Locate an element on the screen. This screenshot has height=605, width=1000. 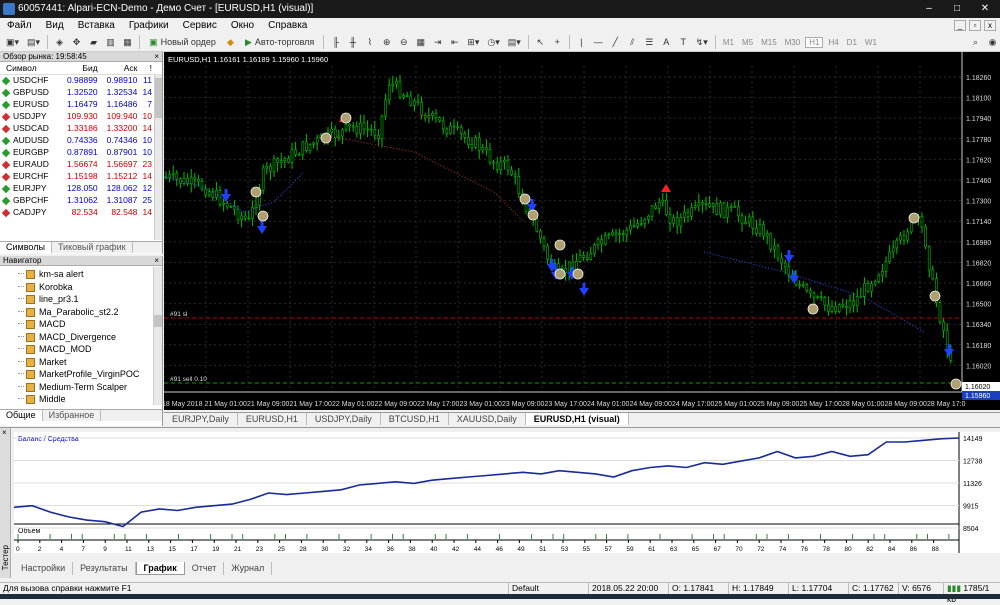
autoscroll-button: ⇥ is located at coordinates (437, 42).